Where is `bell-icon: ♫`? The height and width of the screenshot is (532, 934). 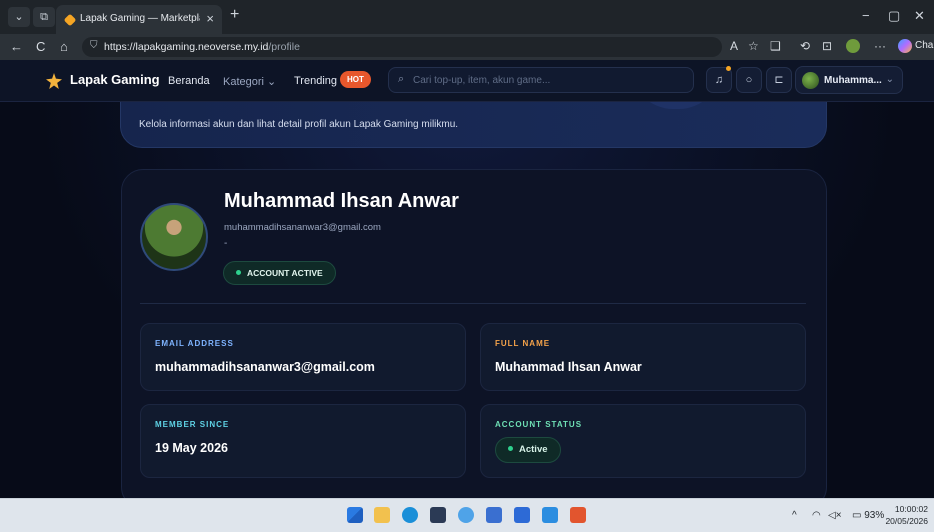 bell-icon: ♫ is located at coordinates (719, 80).